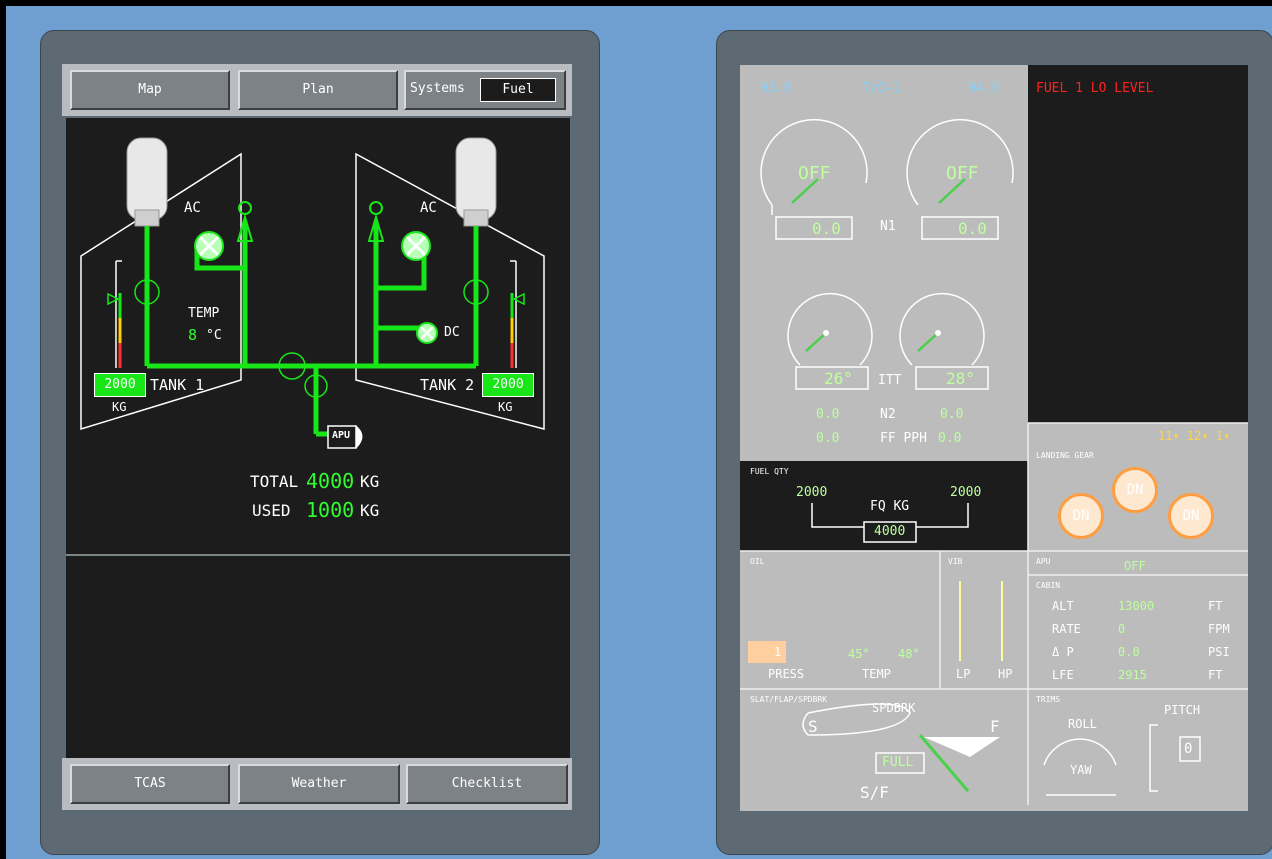 The image size is (1272, 859). What do you see at coordinates (487, 784) in the screenshot?
I see `tab-checklist: Checklist` at bounding box center [487, 784].